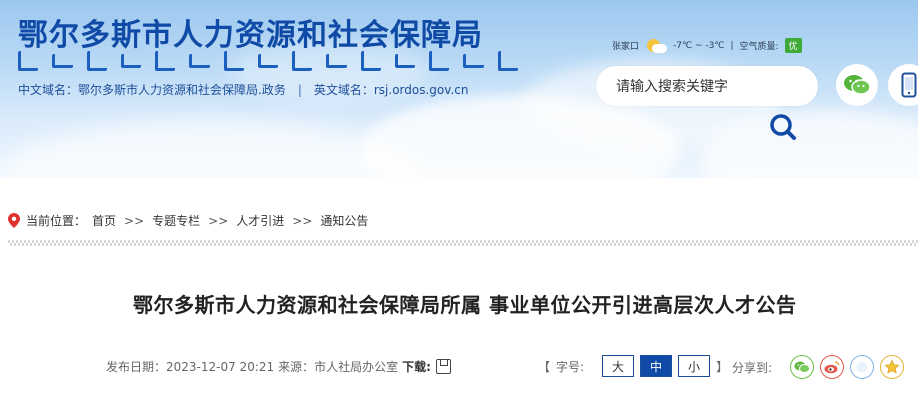 The height and width of the screenshot is (400, 918). What do you see at coordinates (909, 85) in the screenshot?
I see `mobile-phone-icon` at bounding box center [909, 85].